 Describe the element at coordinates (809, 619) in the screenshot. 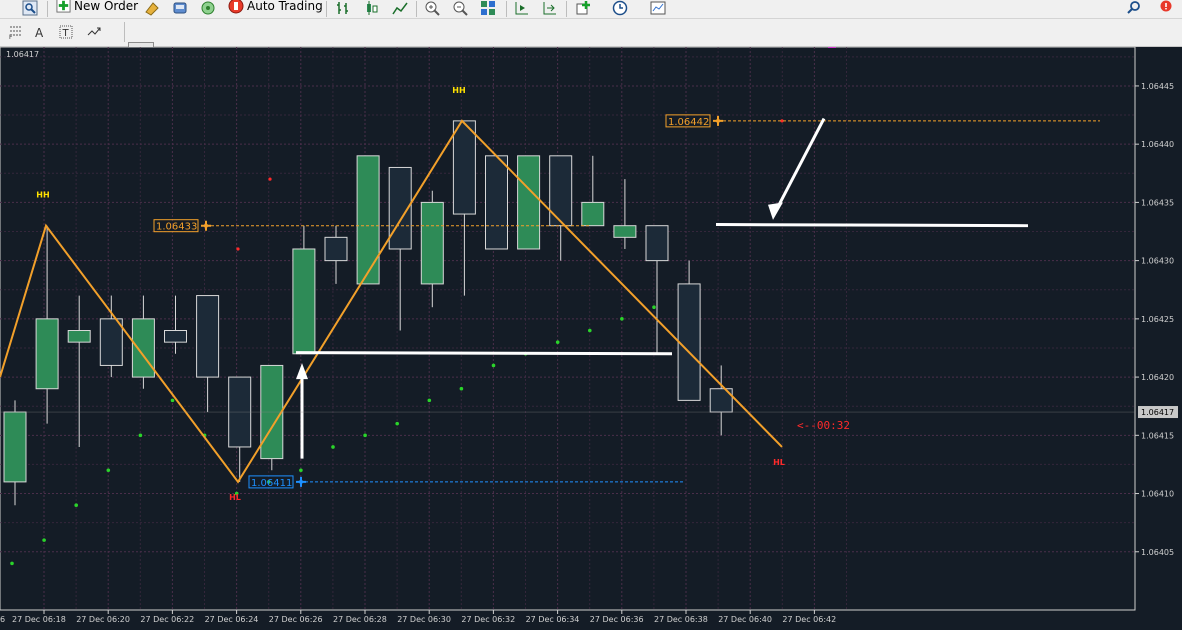

I see `x-tick-label: 27 Dec 06:42` at that location.